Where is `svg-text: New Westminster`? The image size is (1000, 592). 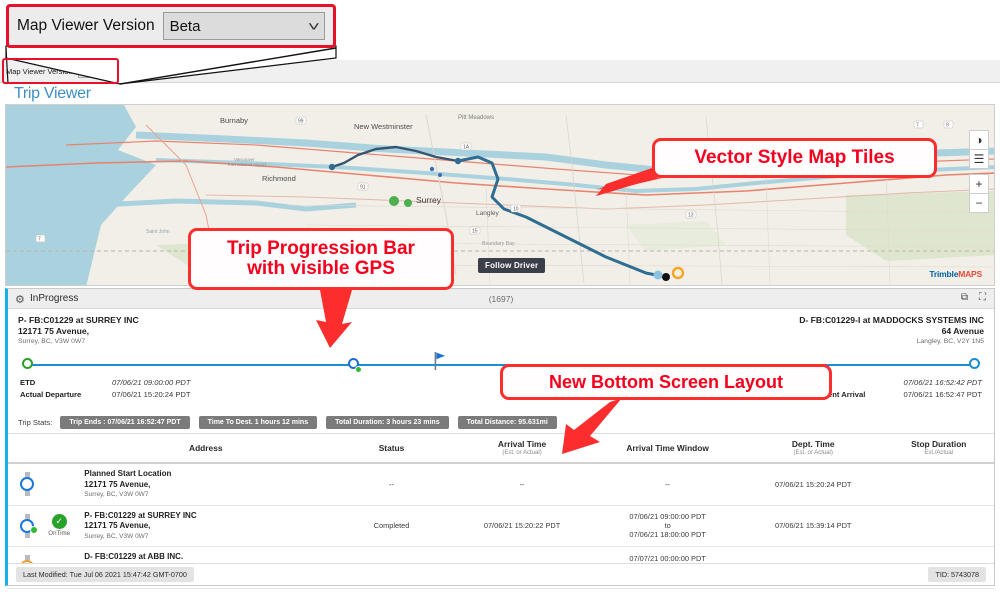 svg-text: New Westminster is located at coordinates (383, 126).